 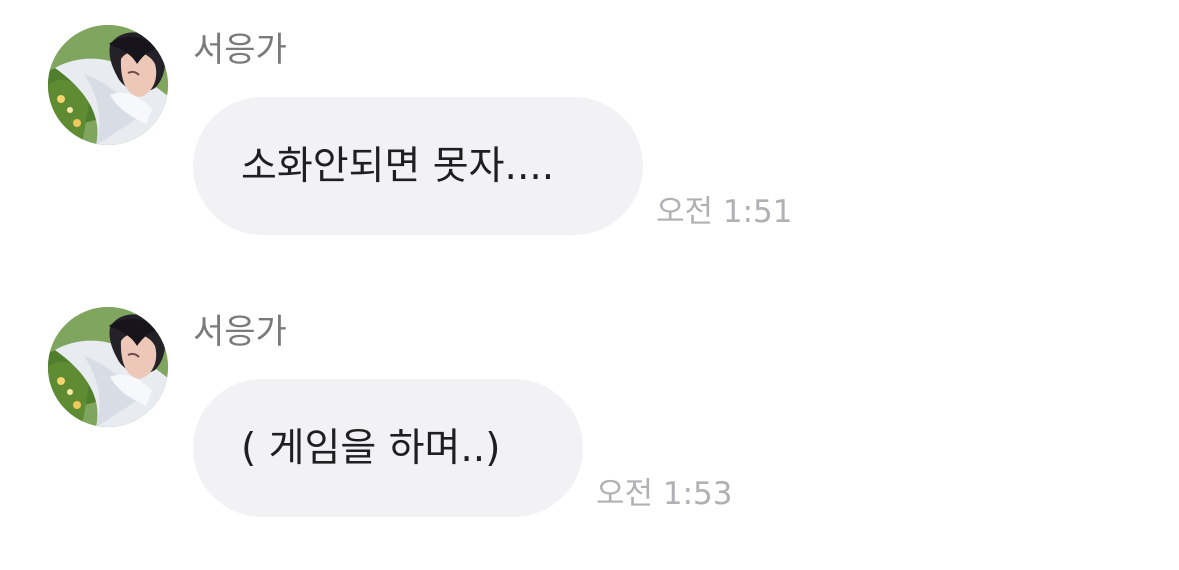 What do you see at coordinates (664, 494) in the screenshot?
I see `message-timestamp: 오전 1:53` at bounding box center [664, 494].